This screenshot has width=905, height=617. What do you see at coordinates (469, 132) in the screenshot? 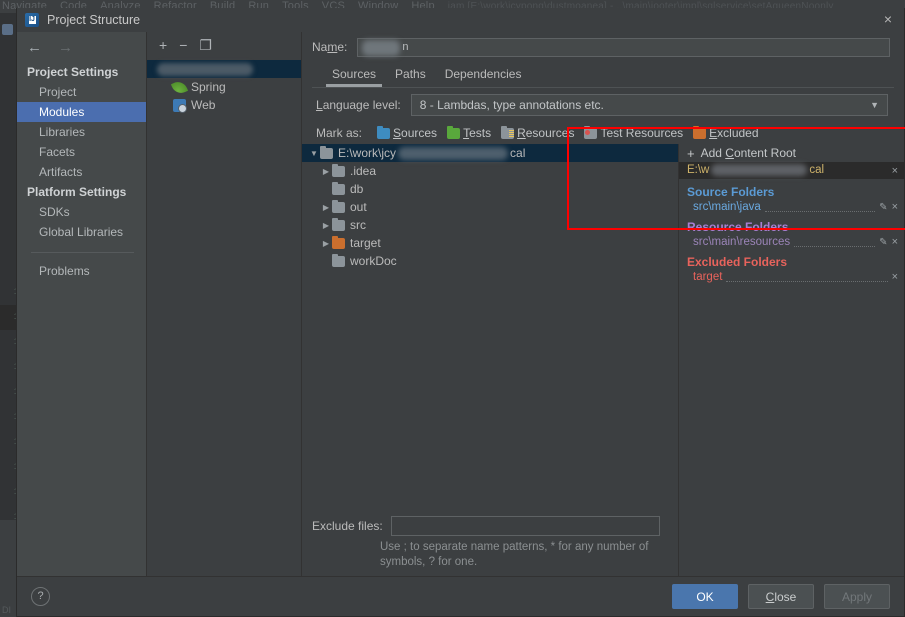
I see `mark-as-tests-button: Tests` at bounding box center [469, 132].